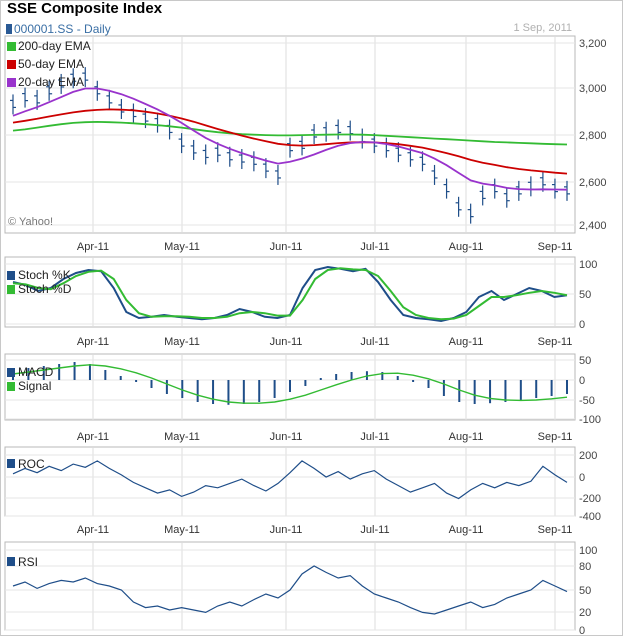 This screenshot has height=637, width=624. Describe the element at coordinates (44, 275) in the screenshot. I see `legend-stoch-label: Stoch %K` at that location.